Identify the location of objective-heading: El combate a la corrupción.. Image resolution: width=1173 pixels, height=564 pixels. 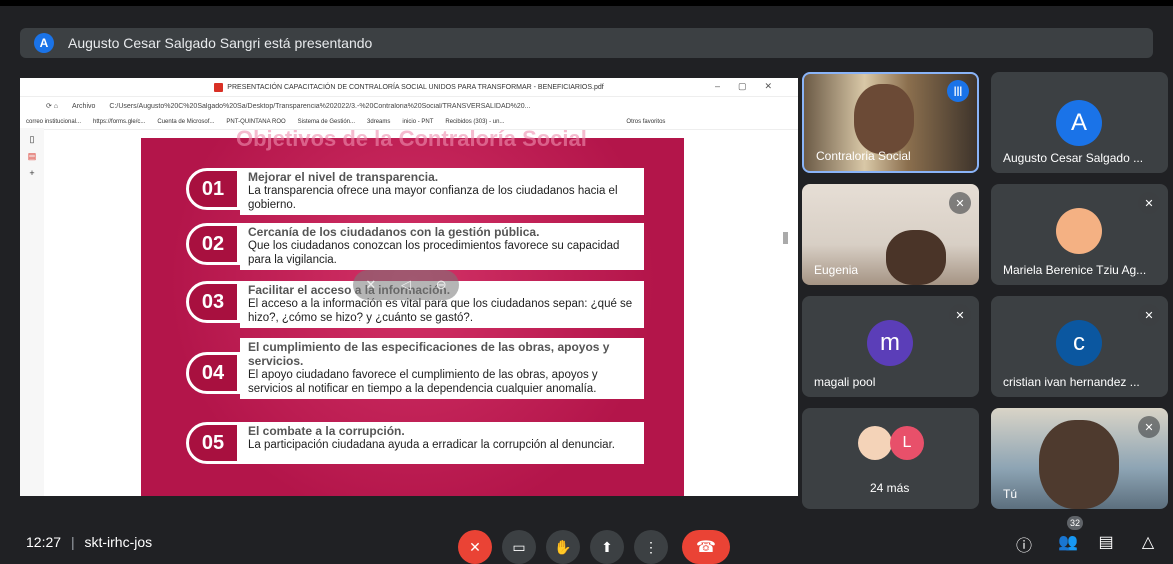
(326, 431).